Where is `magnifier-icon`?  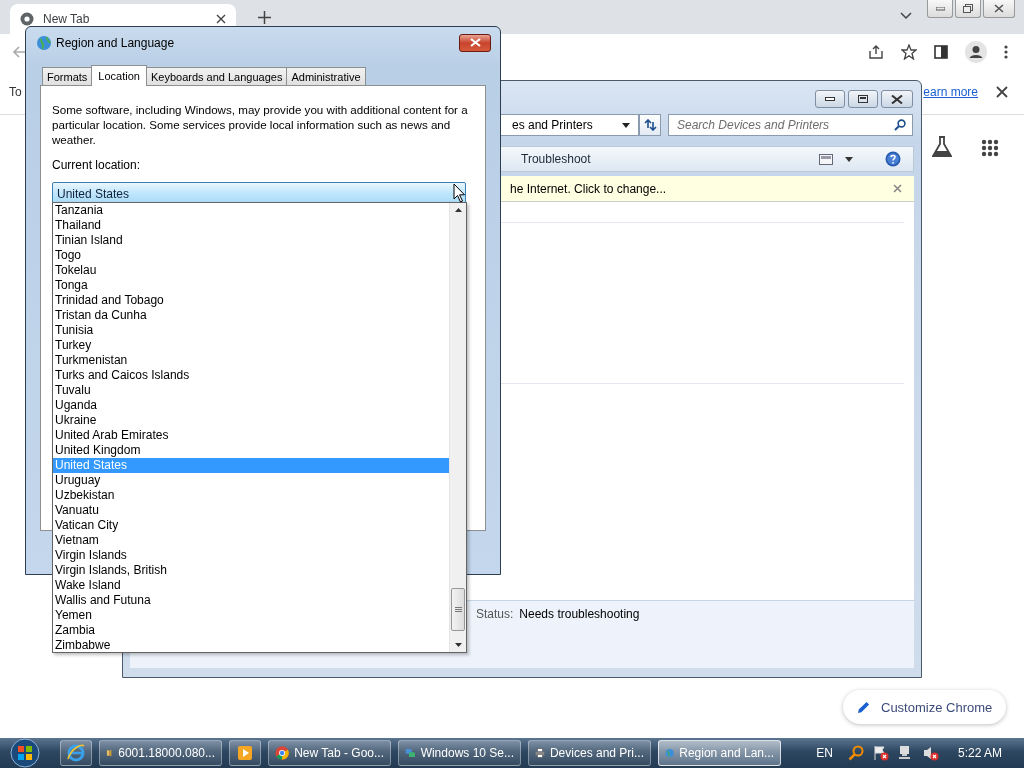
magnifier-icon is located at coordinates (855, 753).